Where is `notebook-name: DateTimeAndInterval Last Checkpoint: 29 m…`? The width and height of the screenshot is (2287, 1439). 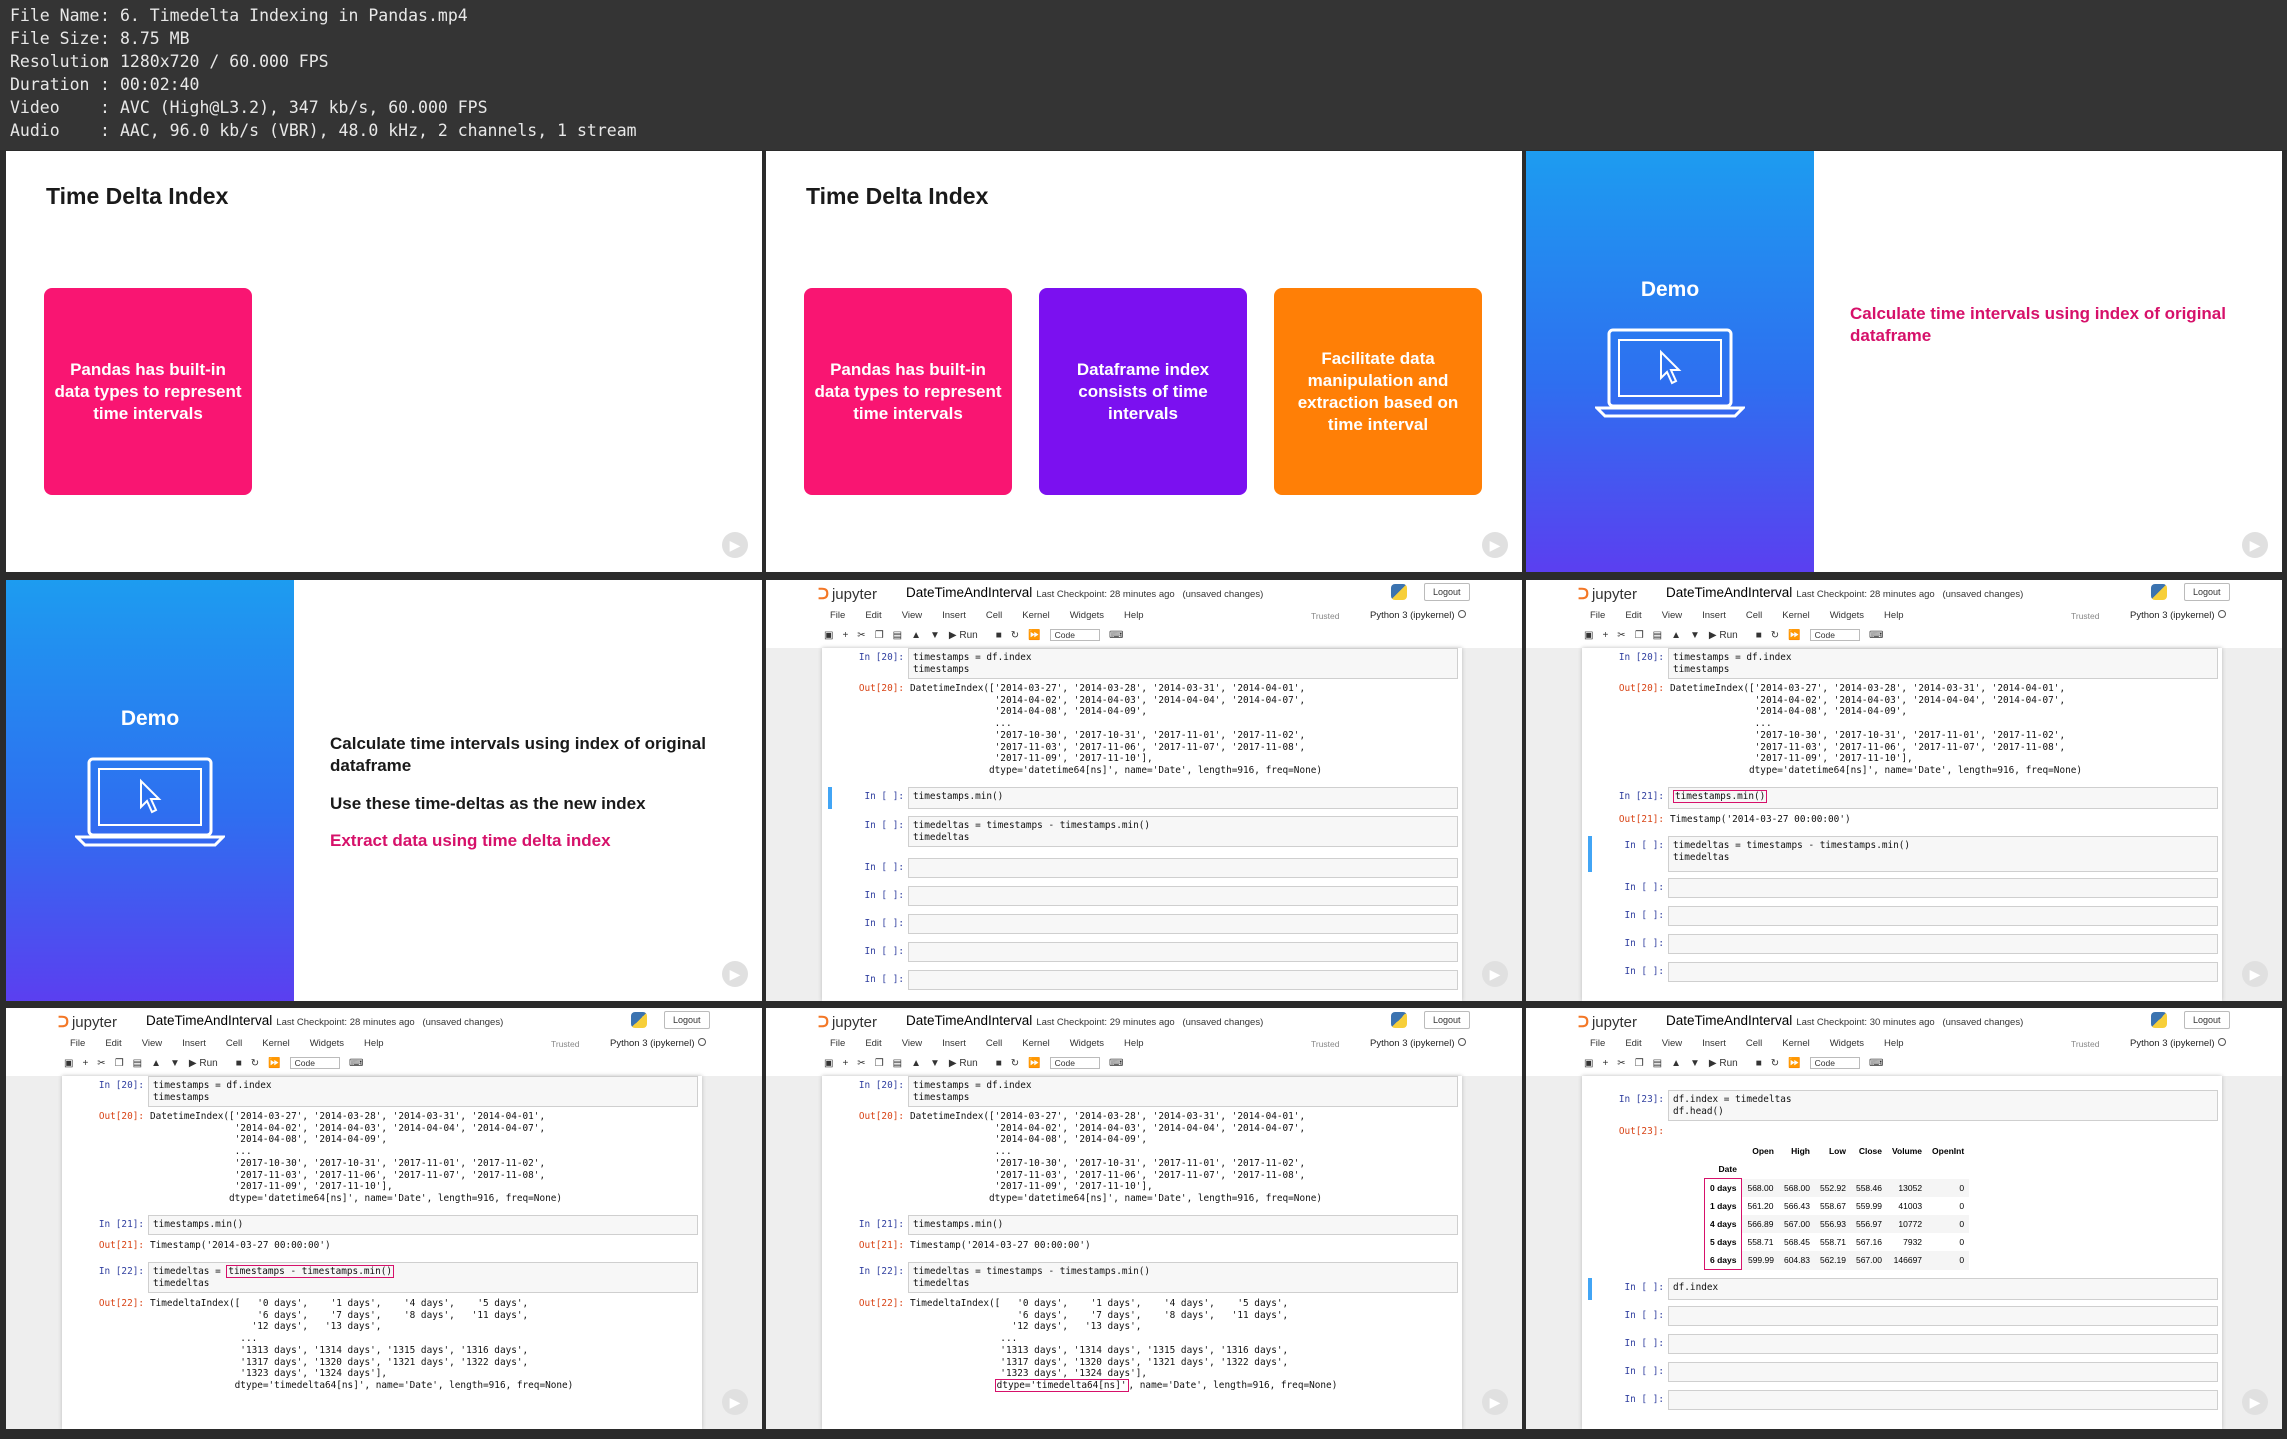 notebook-name: DateTimeAndInterval Last Checkpoint: 29 m… is located at coordinates (1084, 1020).